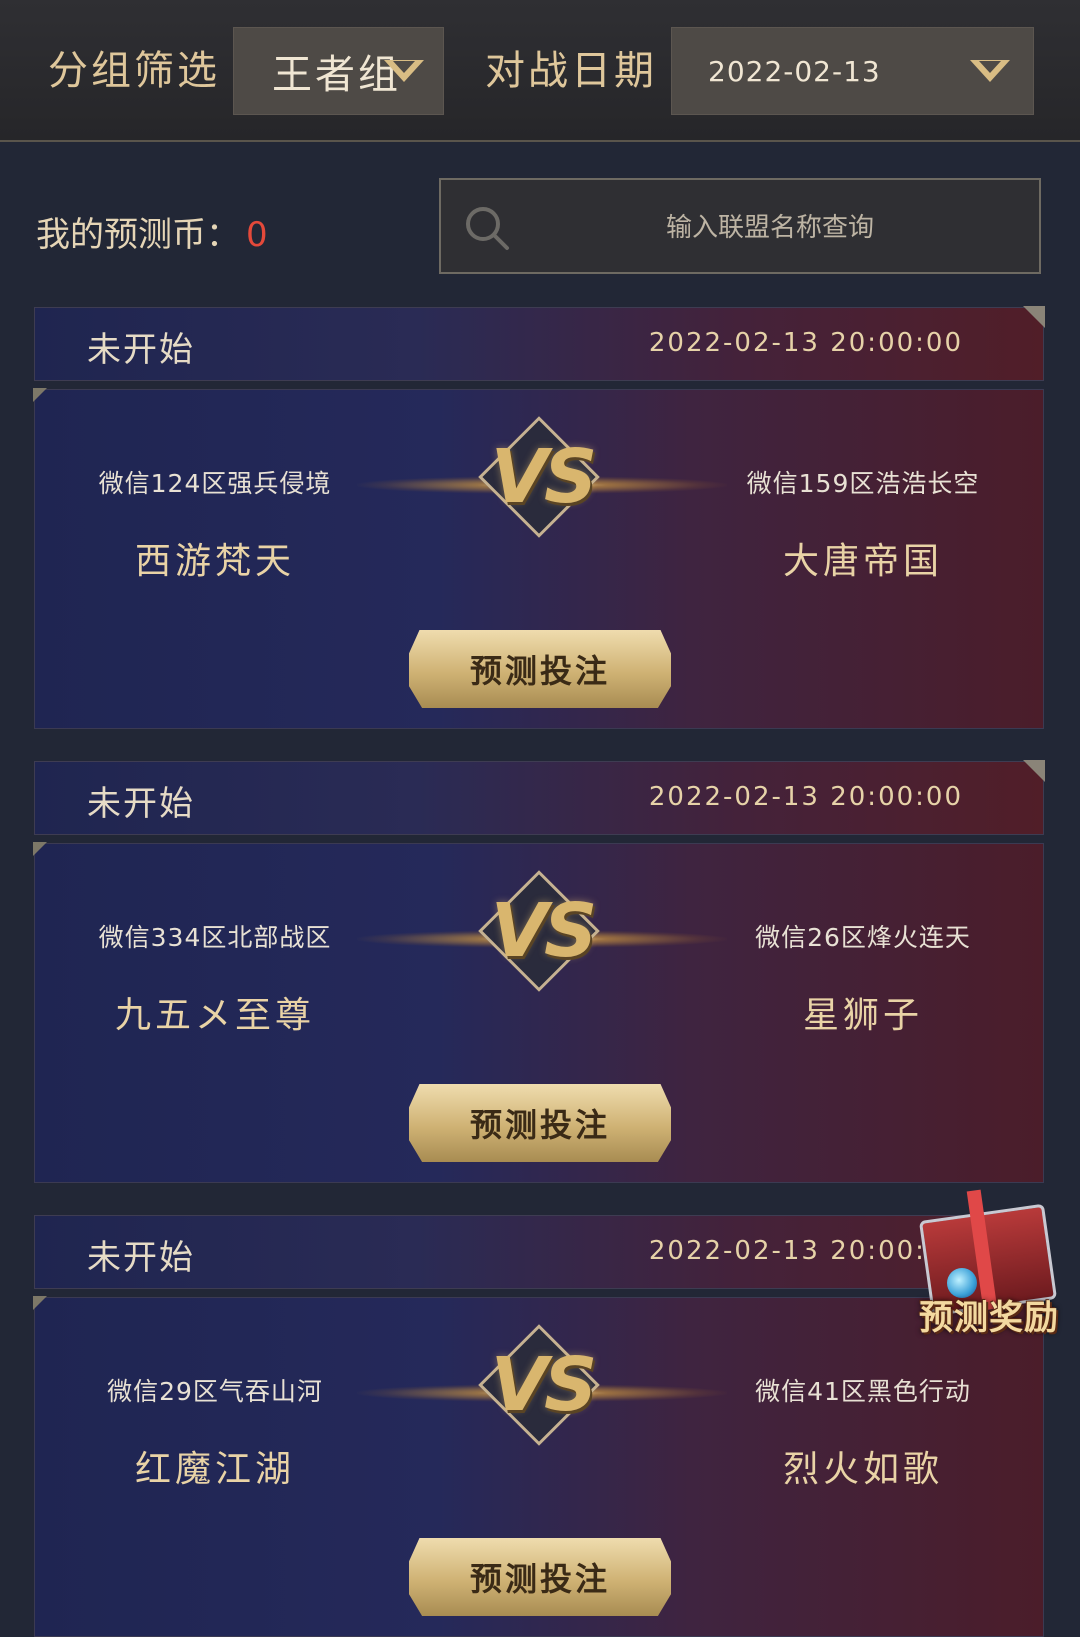 This screenshot has height=1637, width=1080. What do you see at coordinates (863, 483) in the screenshot?
I see `team-server: 微信159区浩浩长空` at bounding box center [863, 483].